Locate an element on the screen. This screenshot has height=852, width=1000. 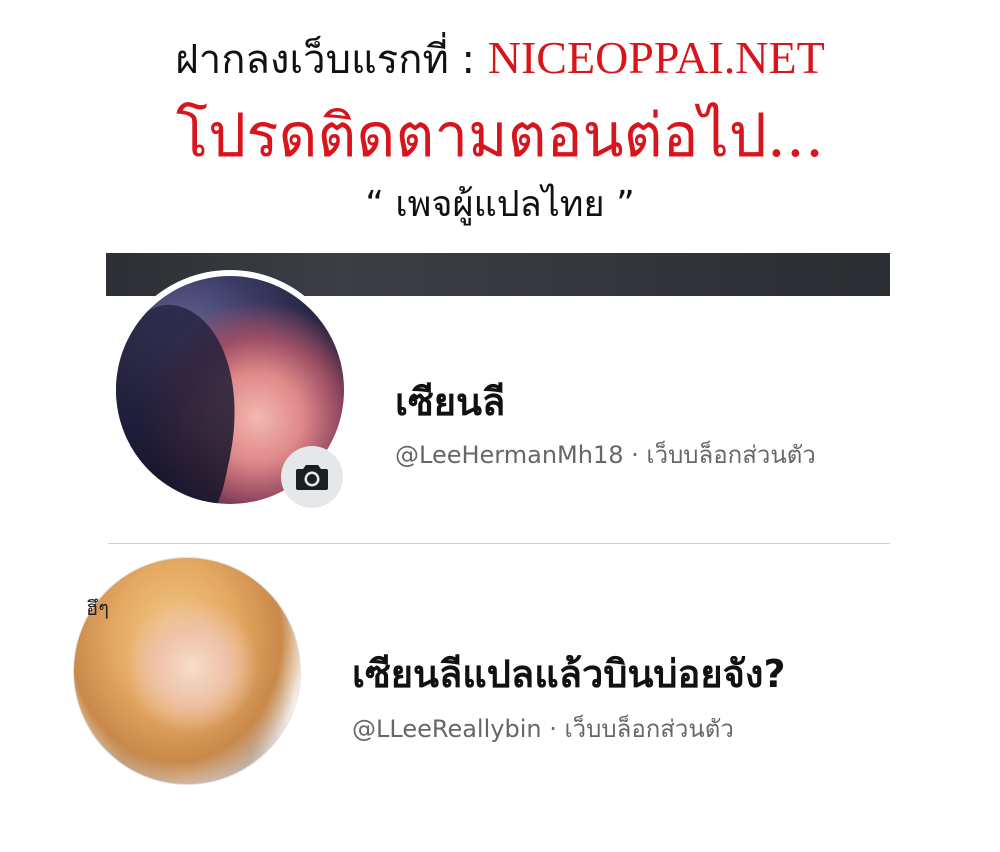
profile-handle-2: @LLeeReallybin is located at coordinates (447, 729).